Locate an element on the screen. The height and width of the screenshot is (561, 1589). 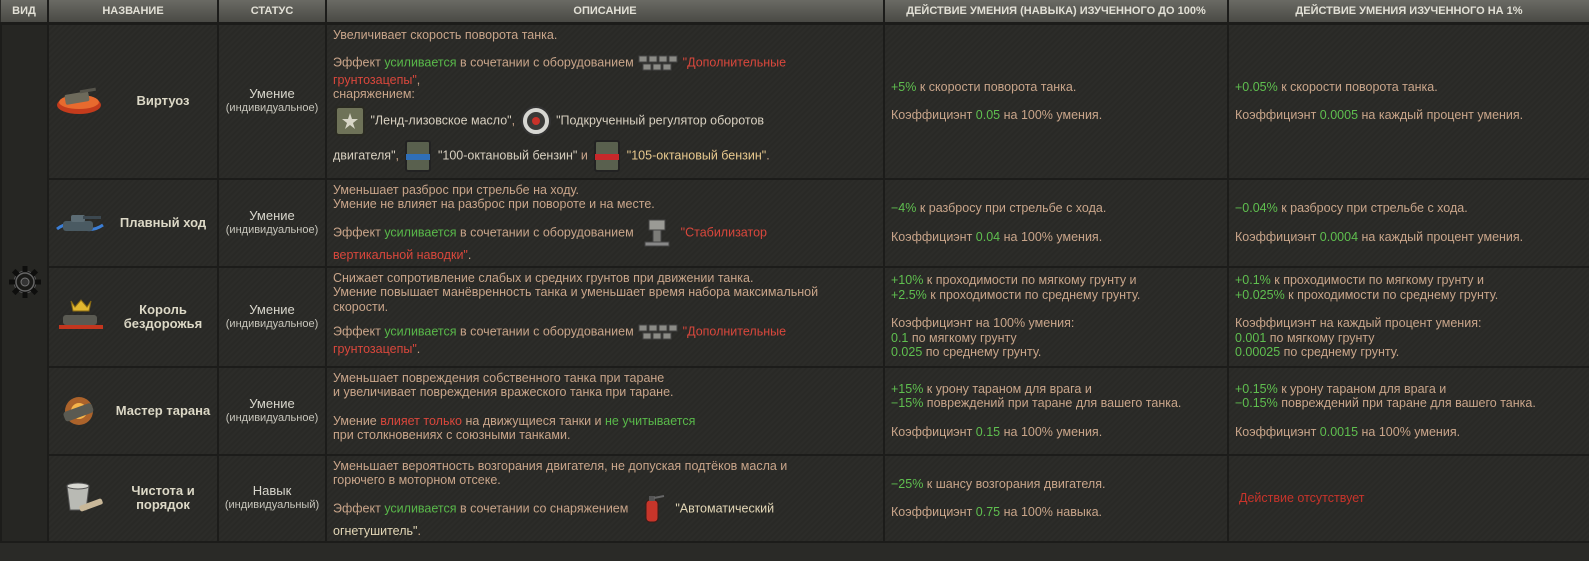
desc-line: Уменьшает разброс при стрельбе на ходу. is located at coordinates (456, 189).